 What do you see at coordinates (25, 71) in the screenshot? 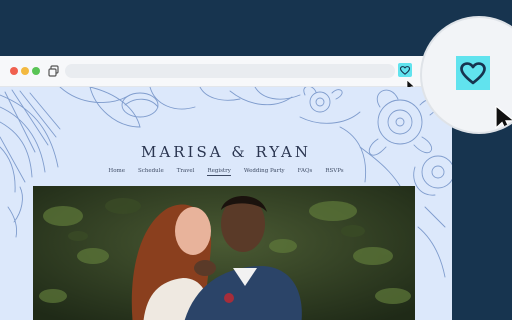
I see `minimize-window-button` at bounding box center [25, 71].